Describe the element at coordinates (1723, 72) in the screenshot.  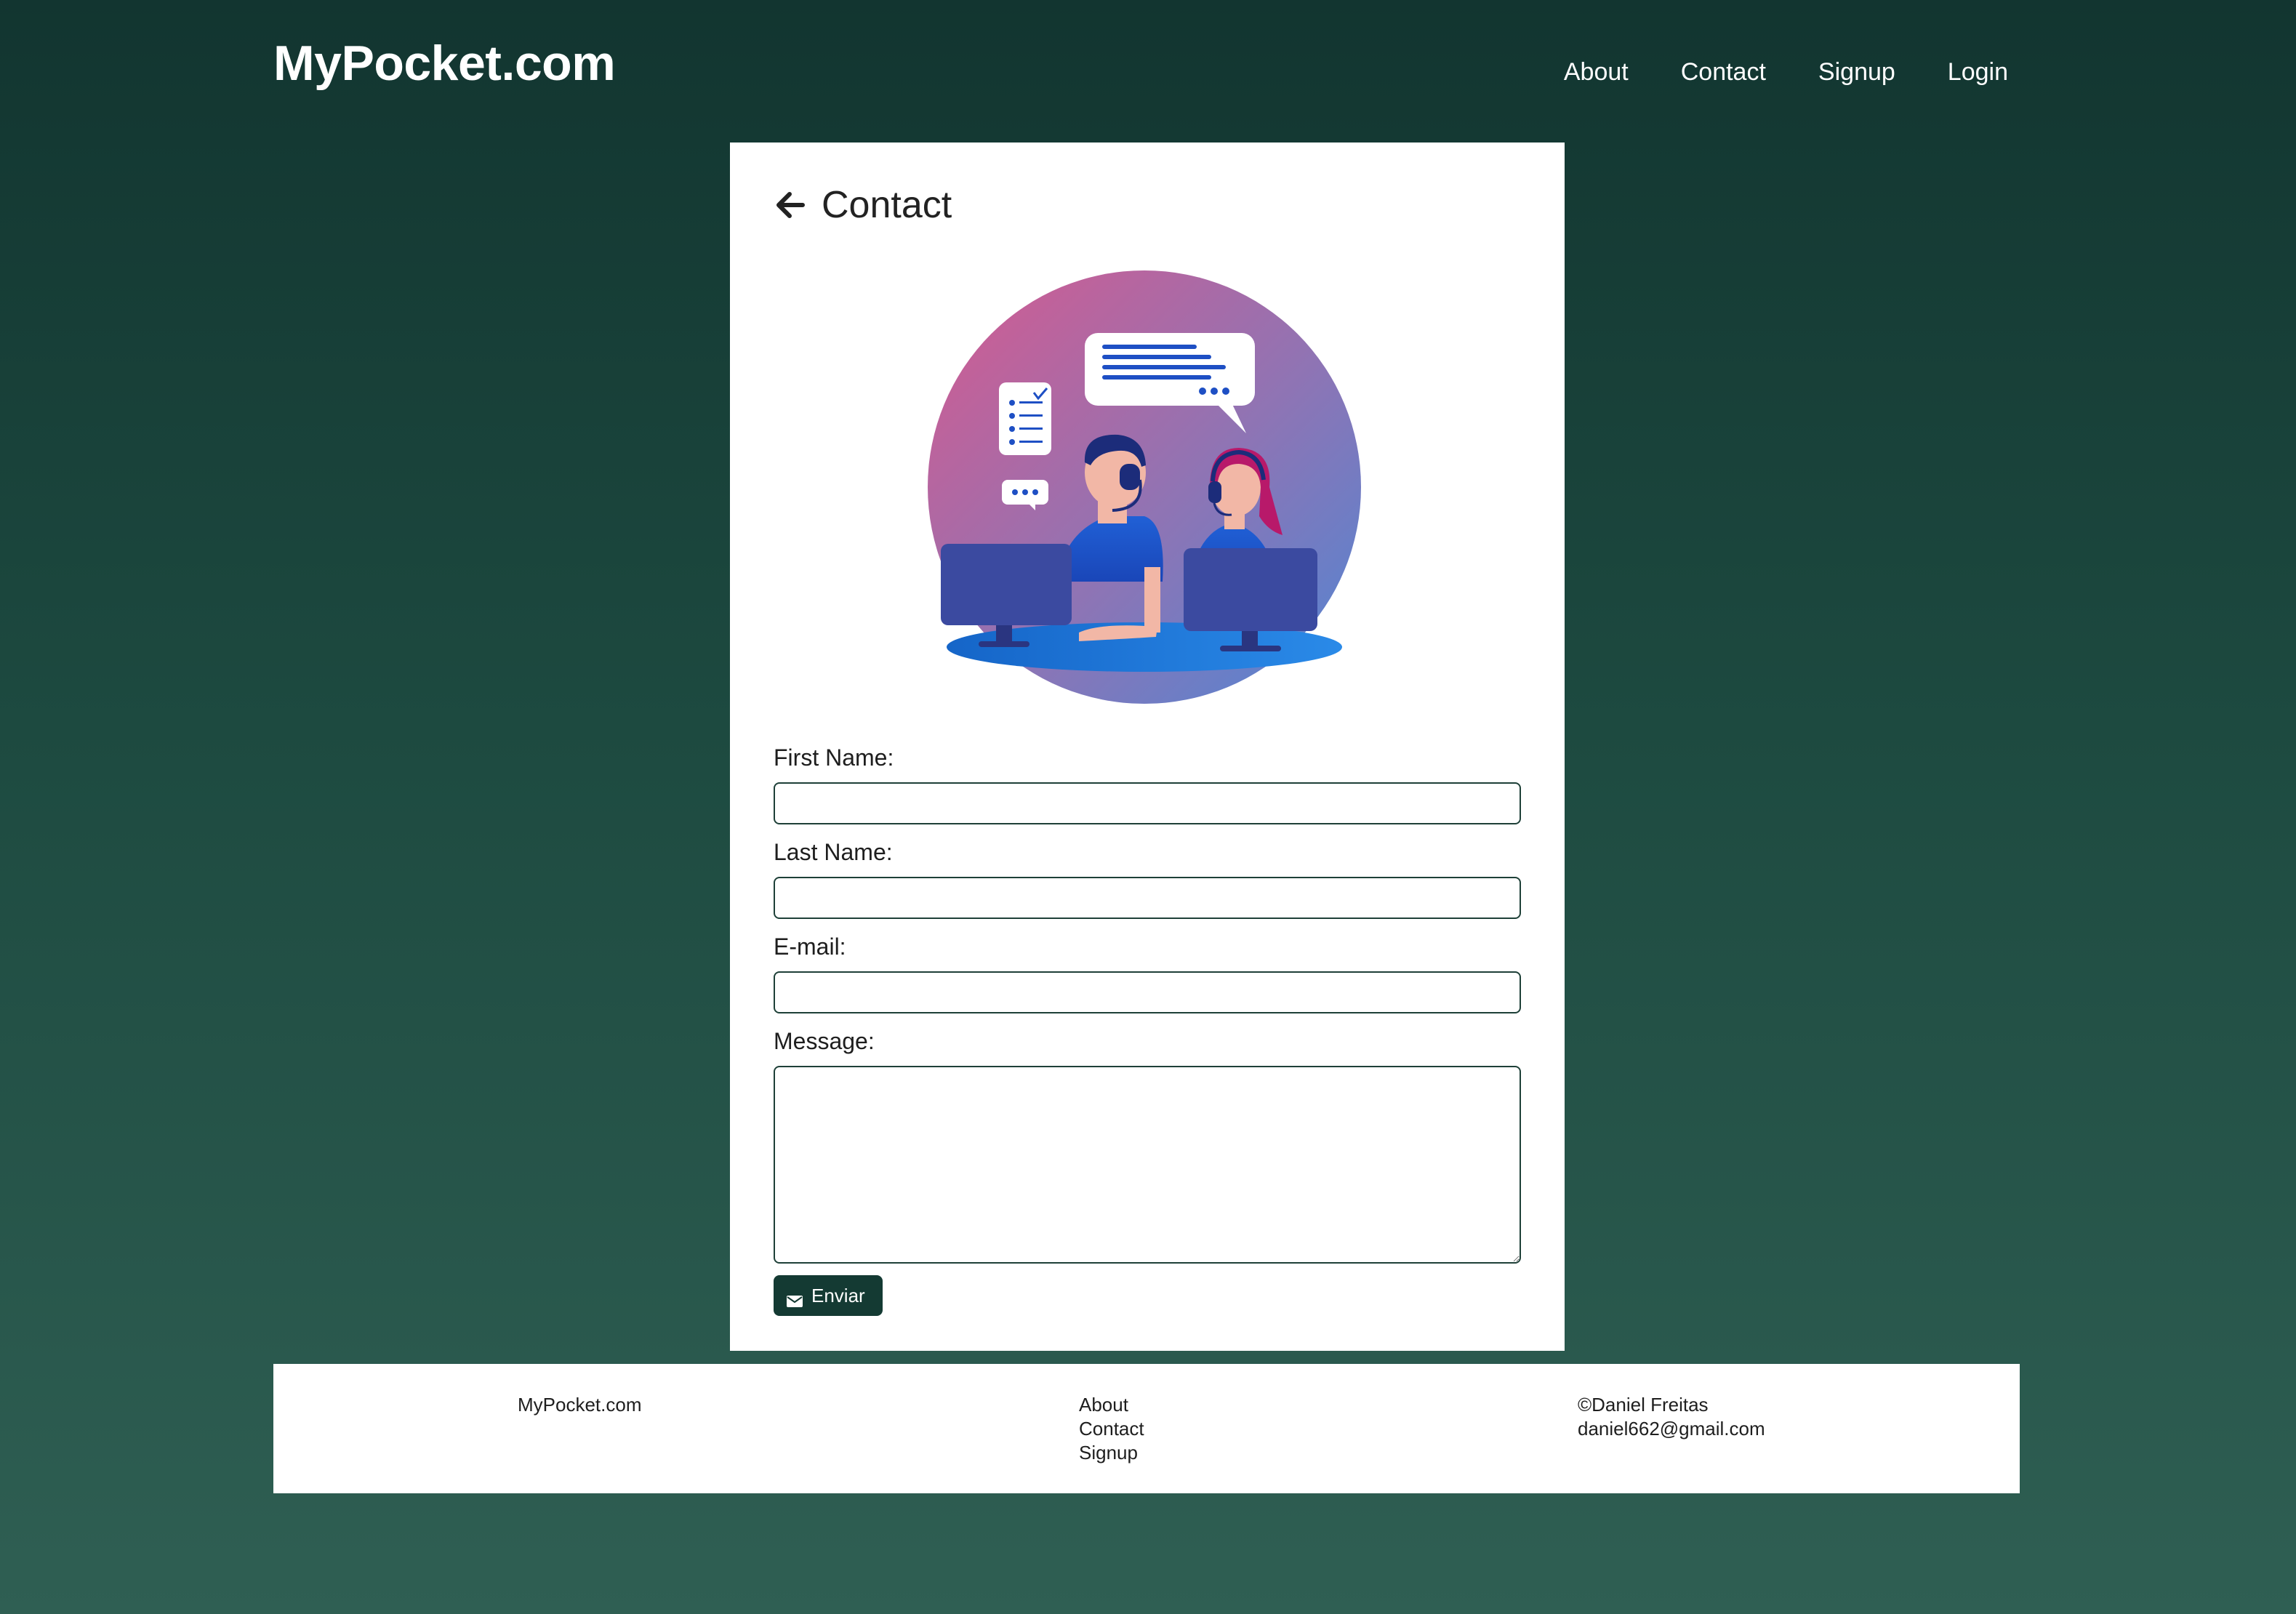
I see `nav-link-contact: Contact` at that location.